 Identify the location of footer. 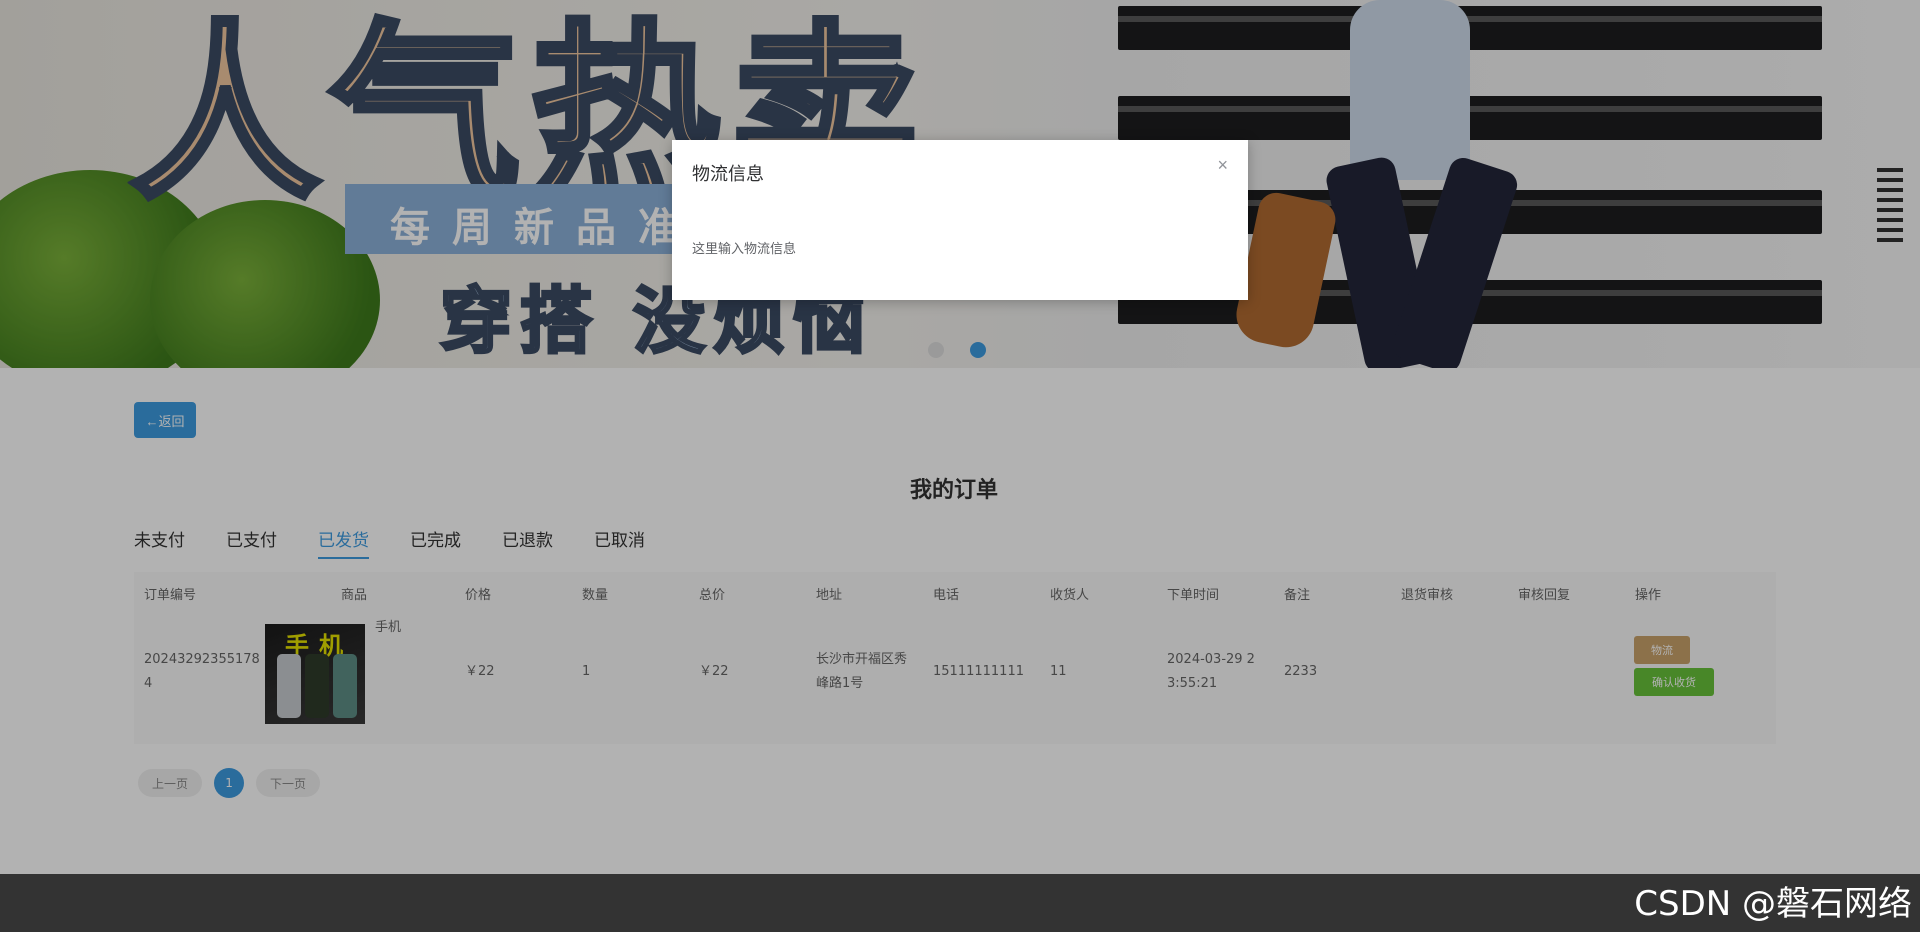
(960, 903).